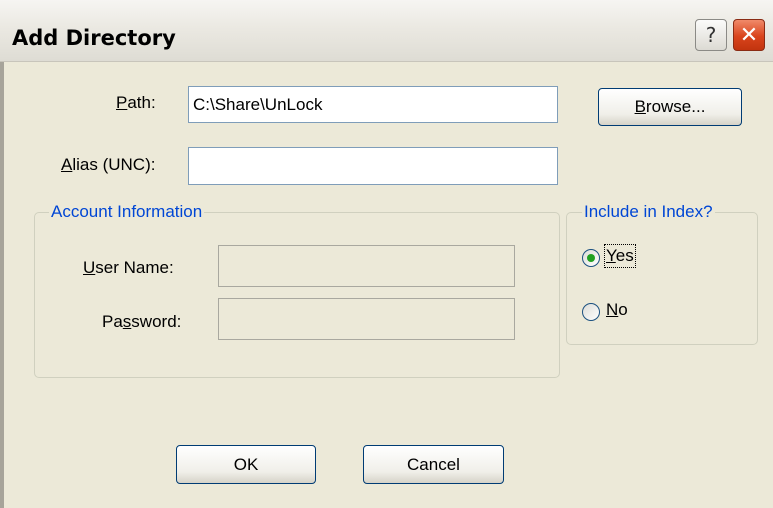  Describe the element at coordinates (433, 464) in the screenshot. I see `cancel-button: Cancel` at that location.